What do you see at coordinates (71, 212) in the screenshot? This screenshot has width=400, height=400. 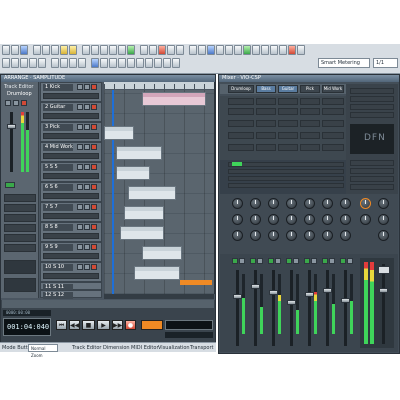 I see `track-row: 7 S 7` at bounding box center [71, 212].